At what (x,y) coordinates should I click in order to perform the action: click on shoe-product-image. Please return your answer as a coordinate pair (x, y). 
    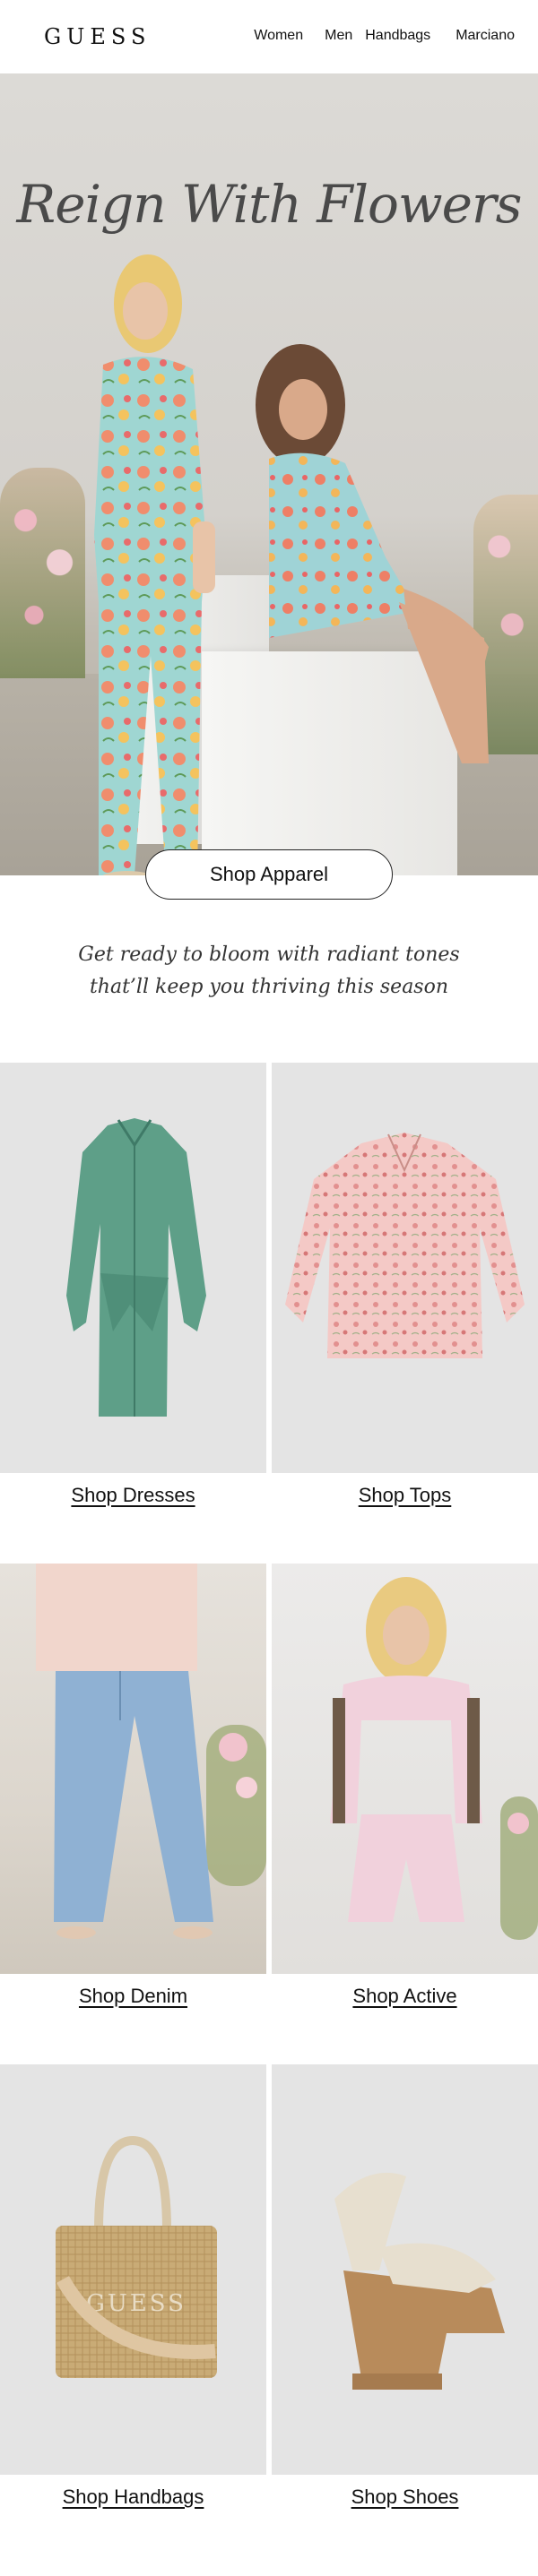
    Looking at the image, I should click on (405, 2269).